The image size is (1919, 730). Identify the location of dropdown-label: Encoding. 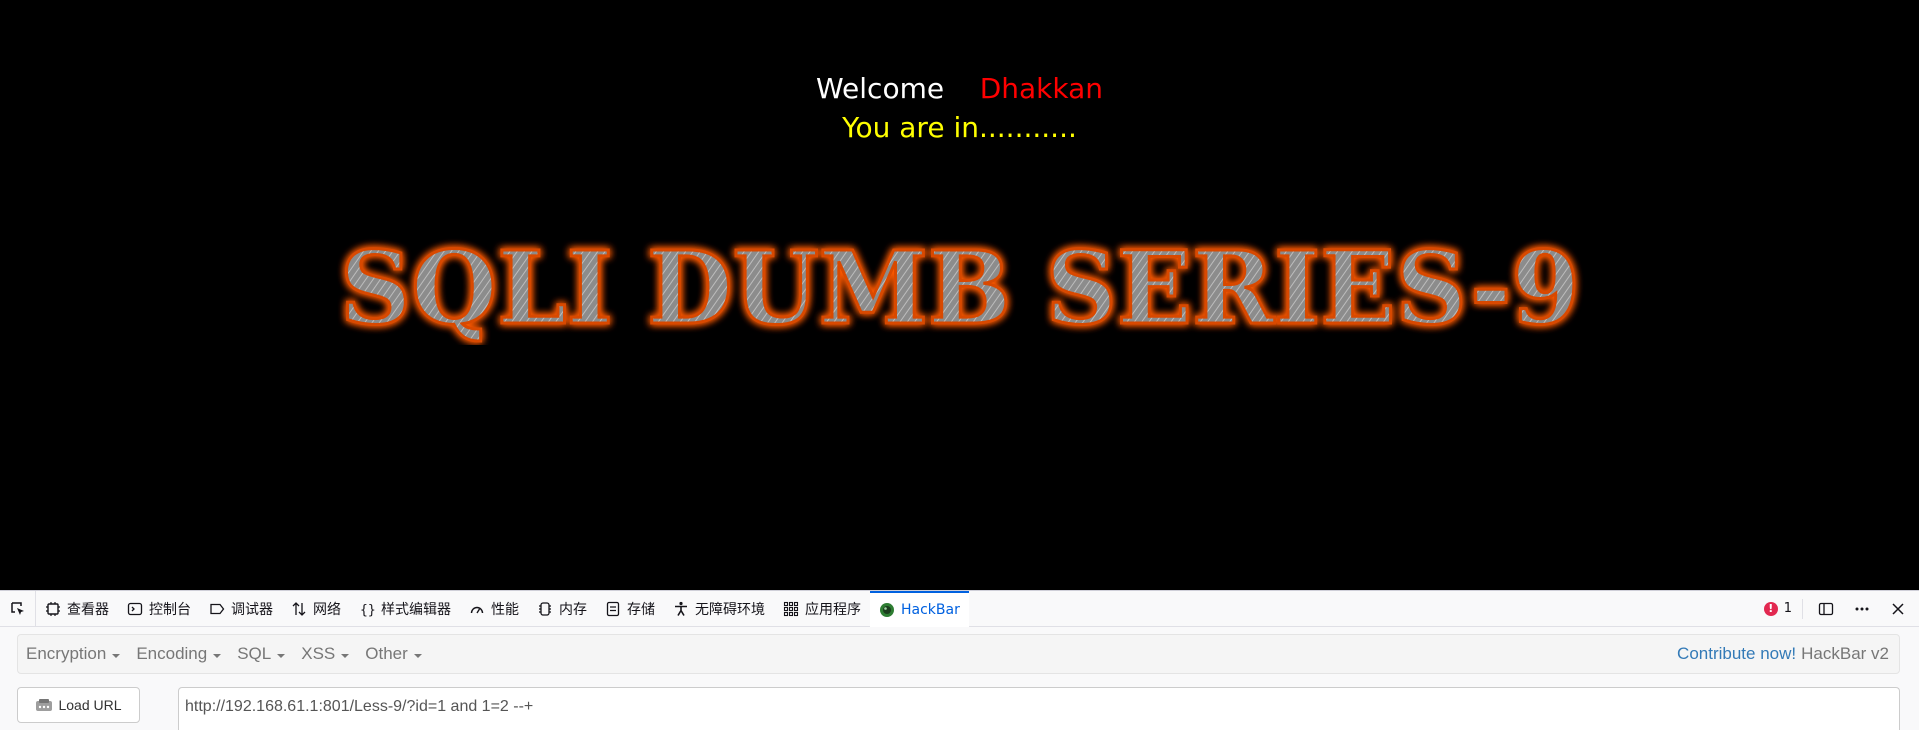
(172, 653).